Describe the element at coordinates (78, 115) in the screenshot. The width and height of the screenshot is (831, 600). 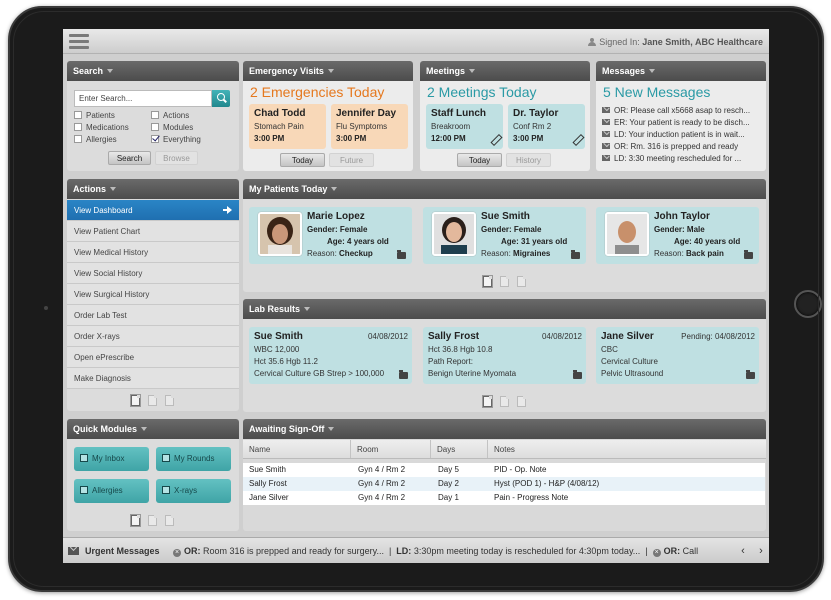
I see `checkbox-icon` at that location.